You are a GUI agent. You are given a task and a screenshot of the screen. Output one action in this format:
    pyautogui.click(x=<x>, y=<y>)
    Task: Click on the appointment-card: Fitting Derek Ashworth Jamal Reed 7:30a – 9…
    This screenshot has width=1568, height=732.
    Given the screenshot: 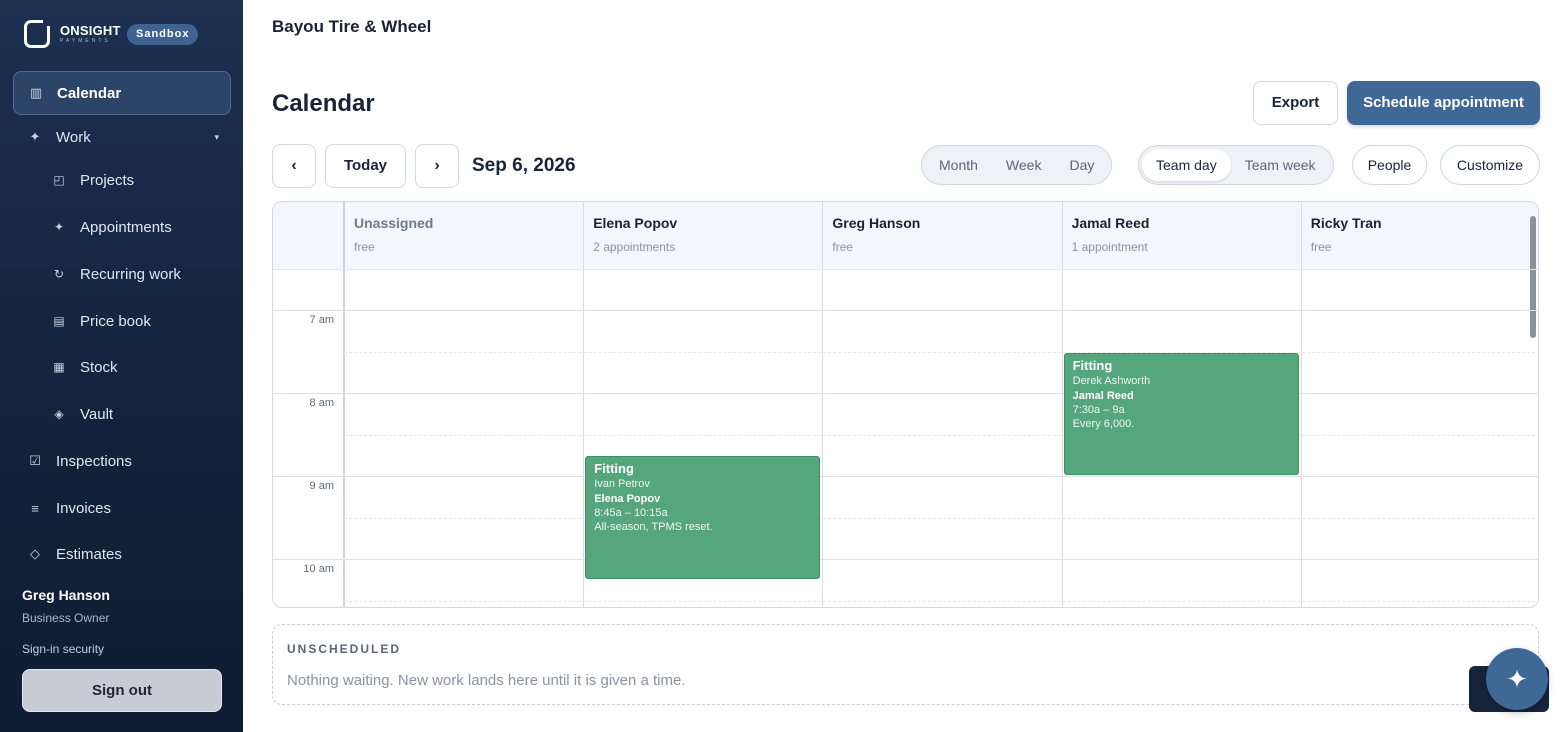 What is the action you would take?
    pyautogui.click(x=1181, y=413)
    